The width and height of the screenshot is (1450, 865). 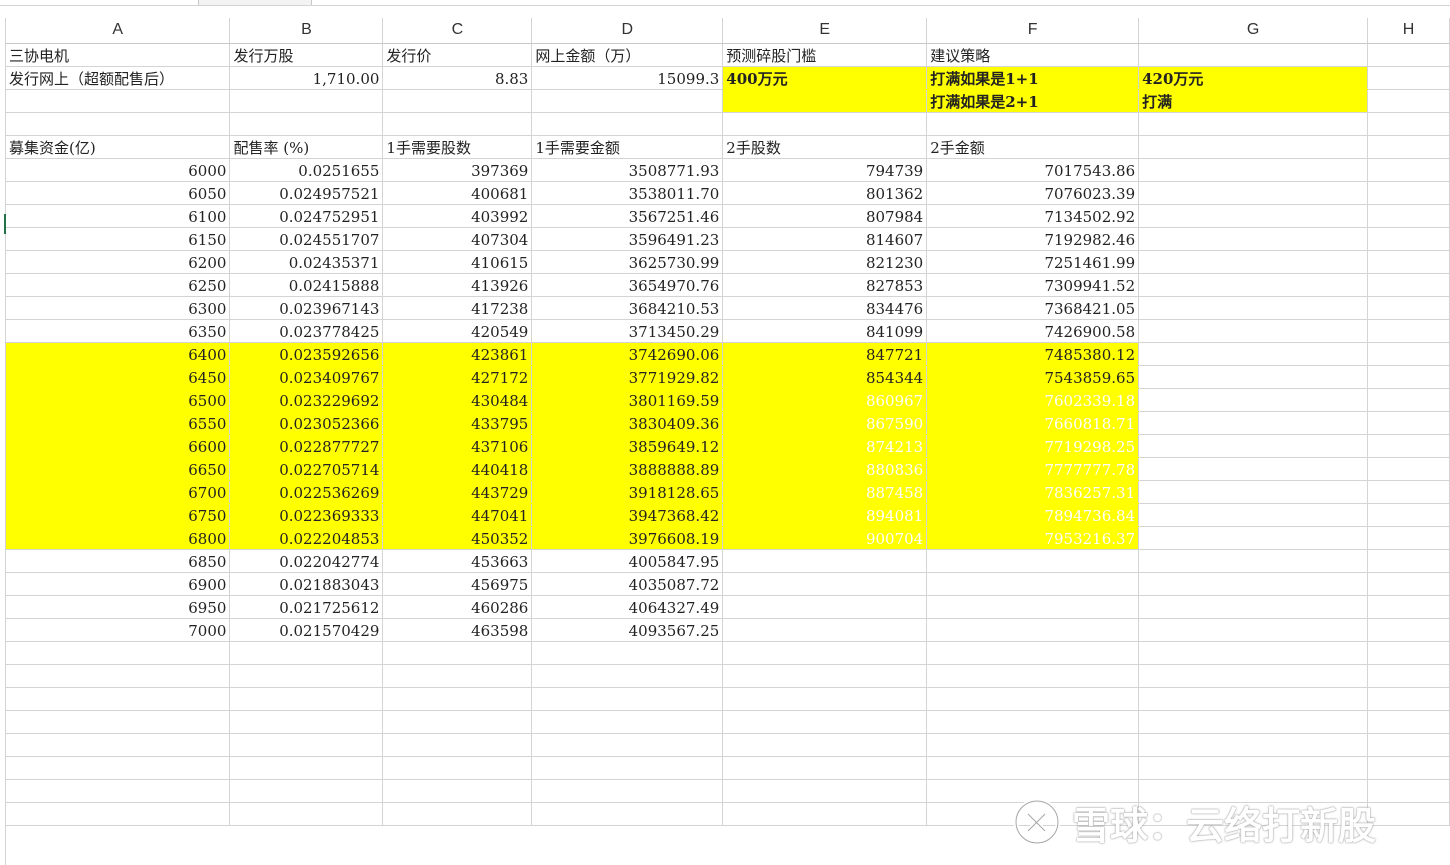 I want to click on cell: 7777777.78, so click(x=1033, y=469).